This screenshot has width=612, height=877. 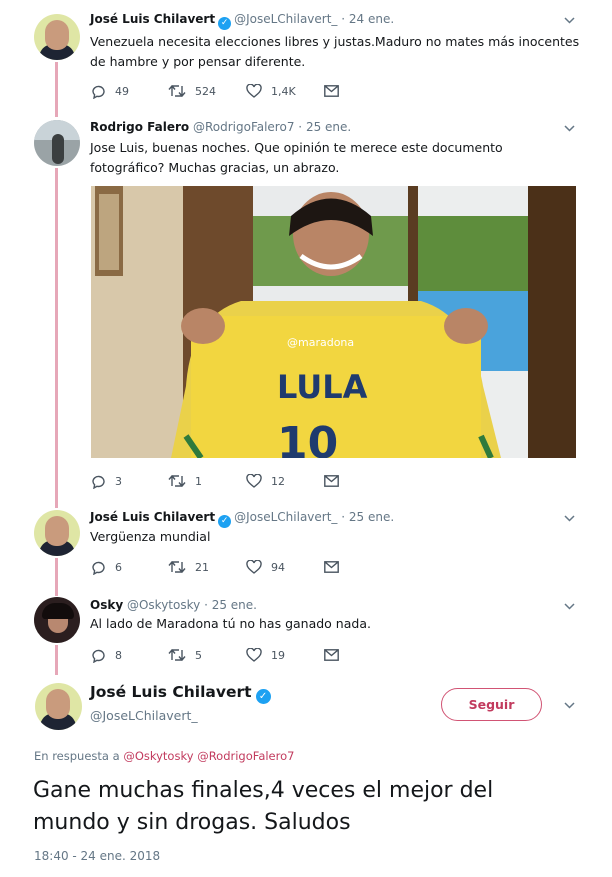 I want to click on retweet-button: 524, so click(x=192, y=91).